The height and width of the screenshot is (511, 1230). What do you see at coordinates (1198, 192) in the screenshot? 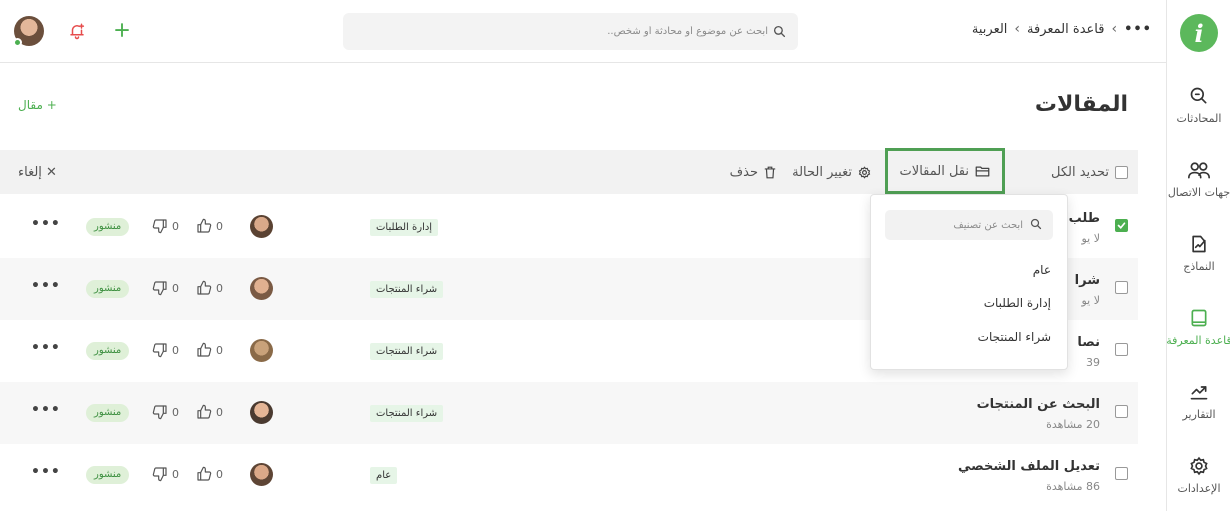
I see `sidebar-item-label: جهات الاتصال` at bounding box center [1198, 192].